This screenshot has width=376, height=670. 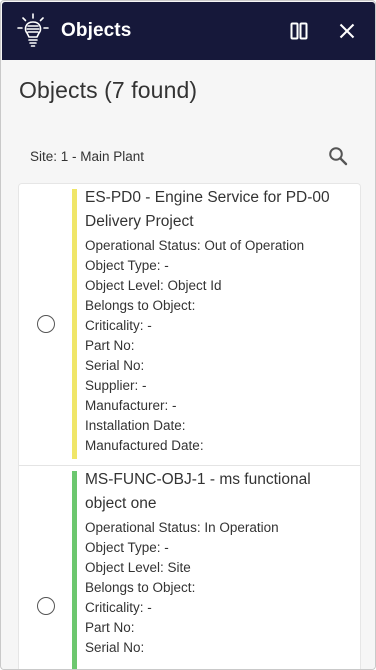 I want to click on object-field: Supplier: -, so click(x=116, y=385).